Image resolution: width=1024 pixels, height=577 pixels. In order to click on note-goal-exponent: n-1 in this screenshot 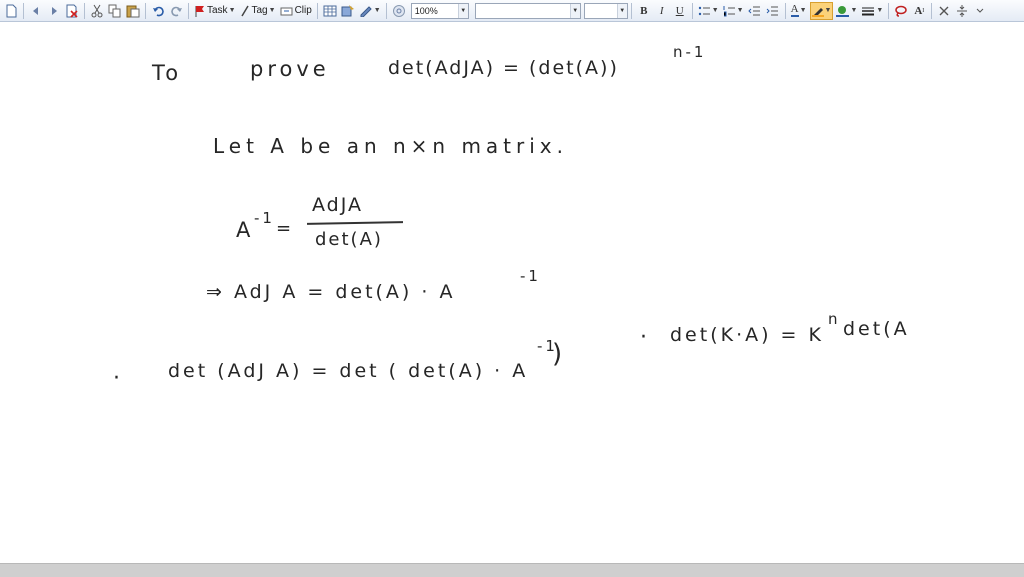, I will do `click(690, 52)`.